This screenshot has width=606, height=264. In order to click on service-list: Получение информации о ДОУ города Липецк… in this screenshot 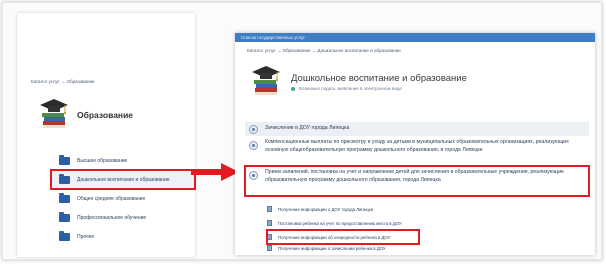, I will do `click(426, 227)`.